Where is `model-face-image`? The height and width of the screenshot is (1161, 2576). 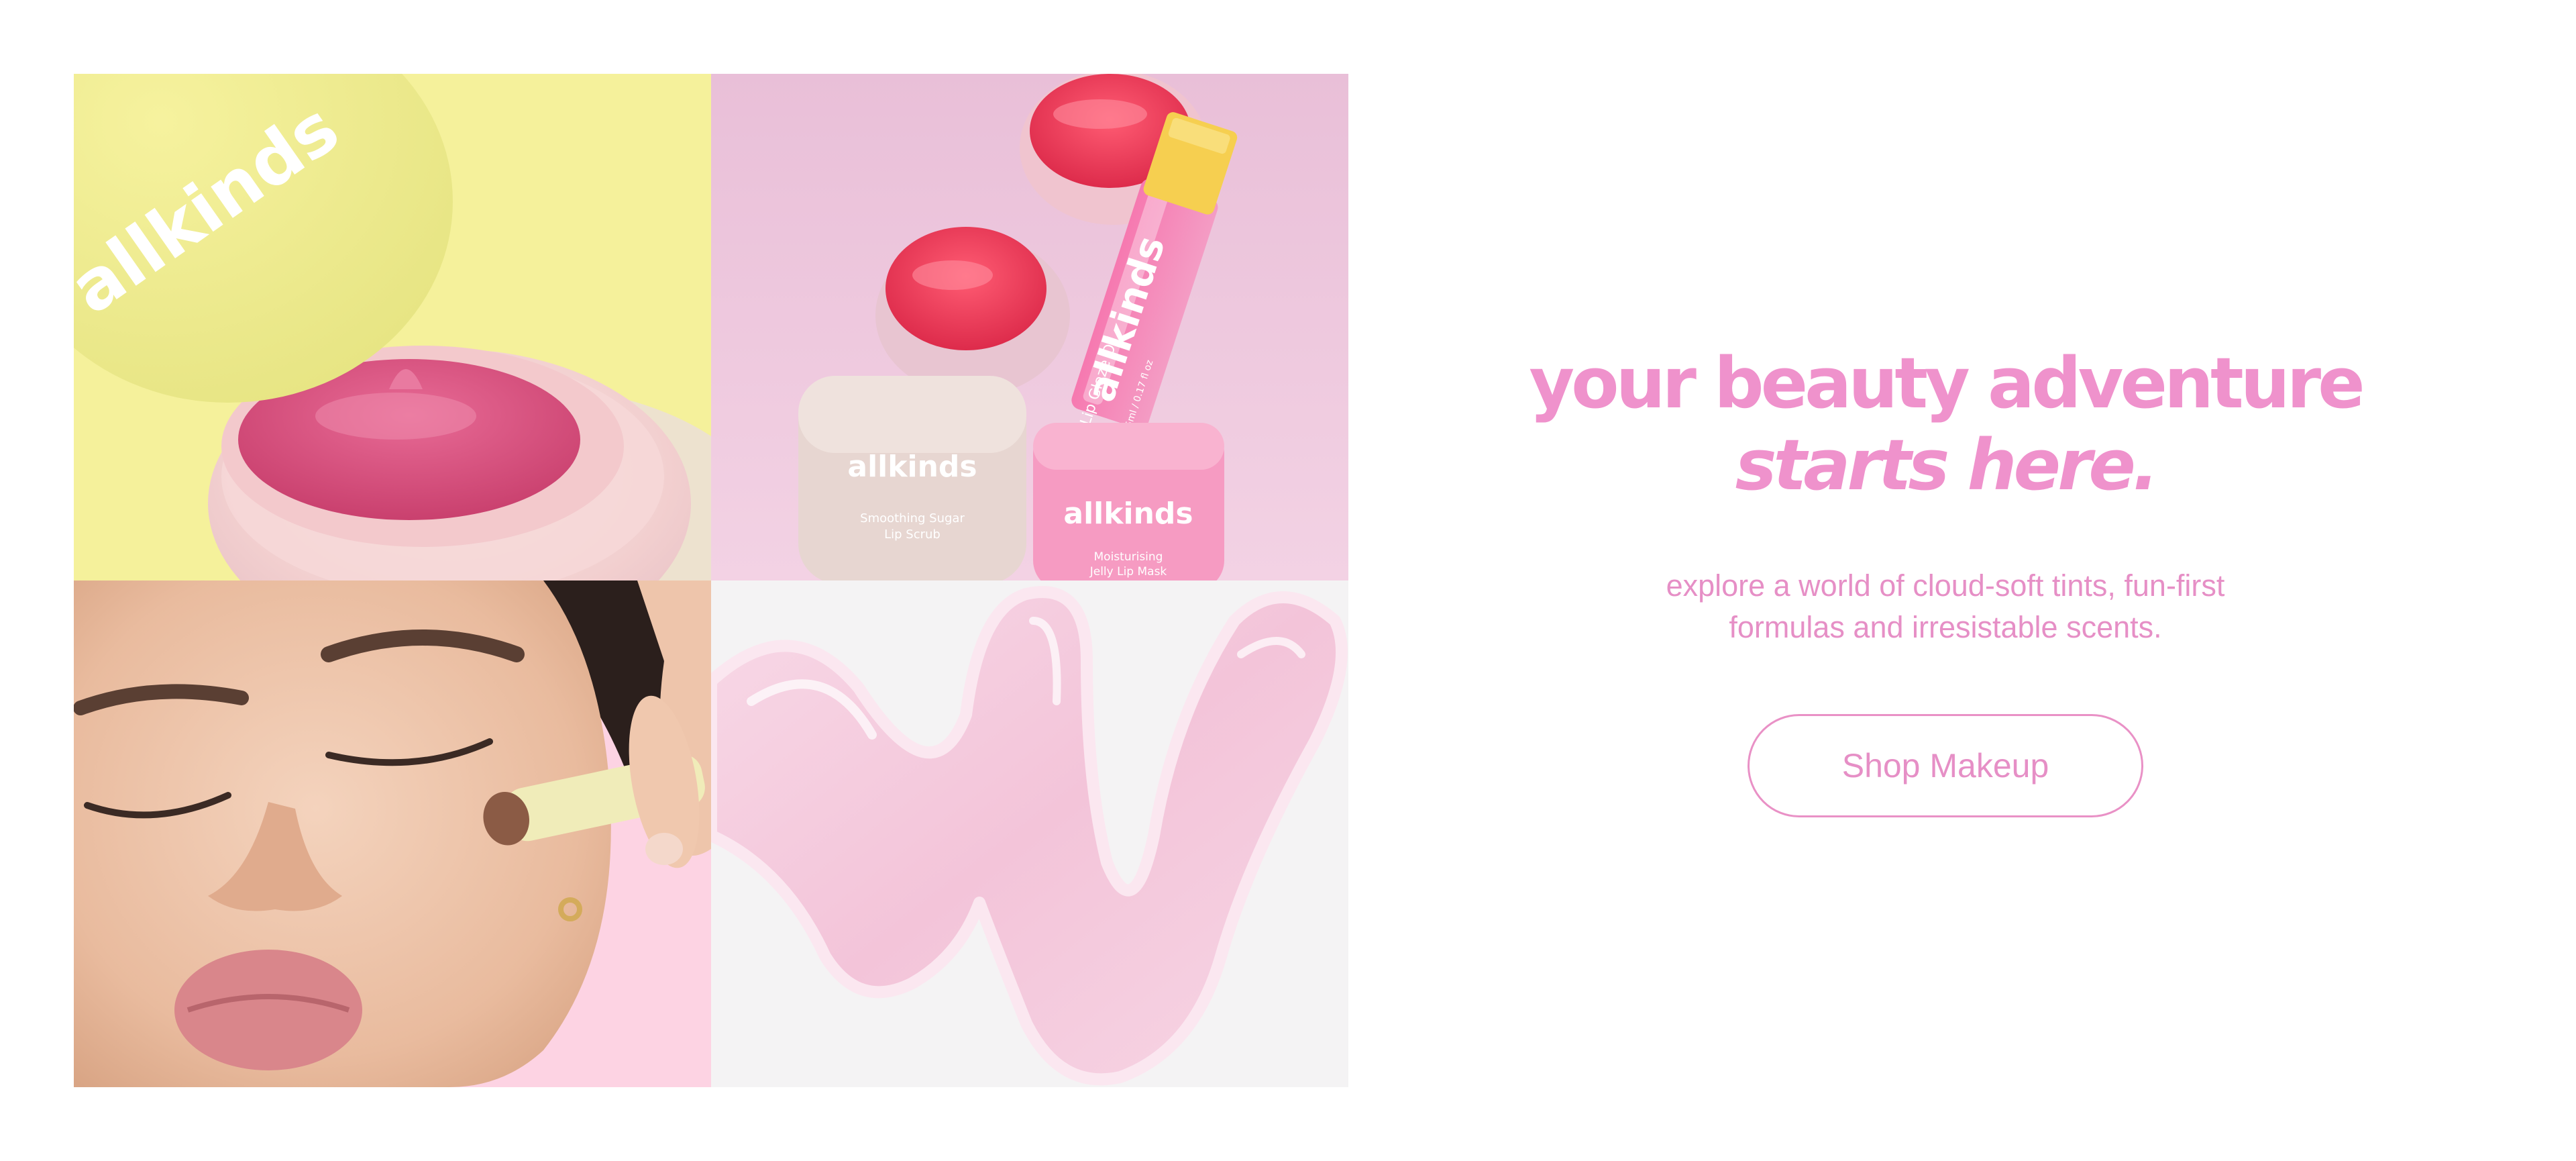 model-face-image is located at coordinates (392, 834).